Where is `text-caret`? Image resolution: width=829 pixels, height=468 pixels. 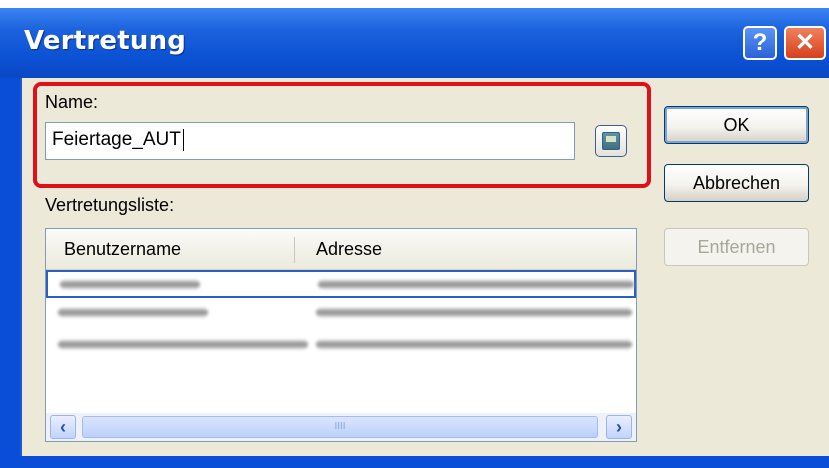
text-caret is located at coordinates (183, 140).